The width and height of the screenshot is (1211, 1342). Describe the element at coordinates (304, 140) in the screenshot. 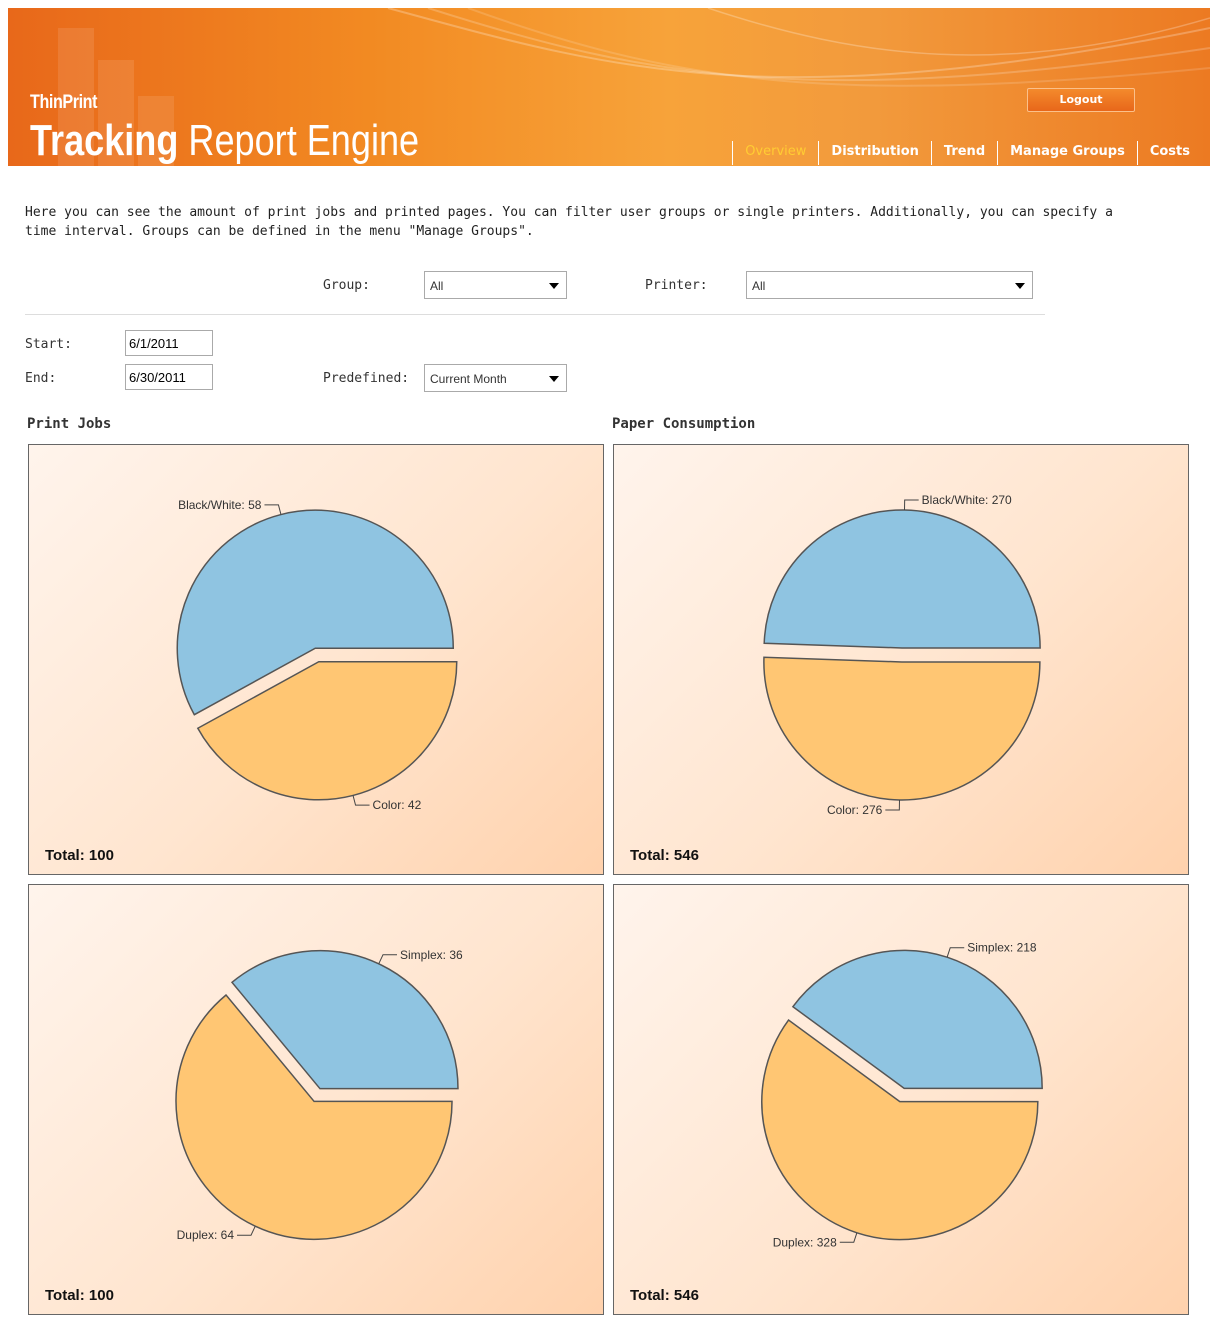

I see `brand-title-rest: Report Engine` at that location.